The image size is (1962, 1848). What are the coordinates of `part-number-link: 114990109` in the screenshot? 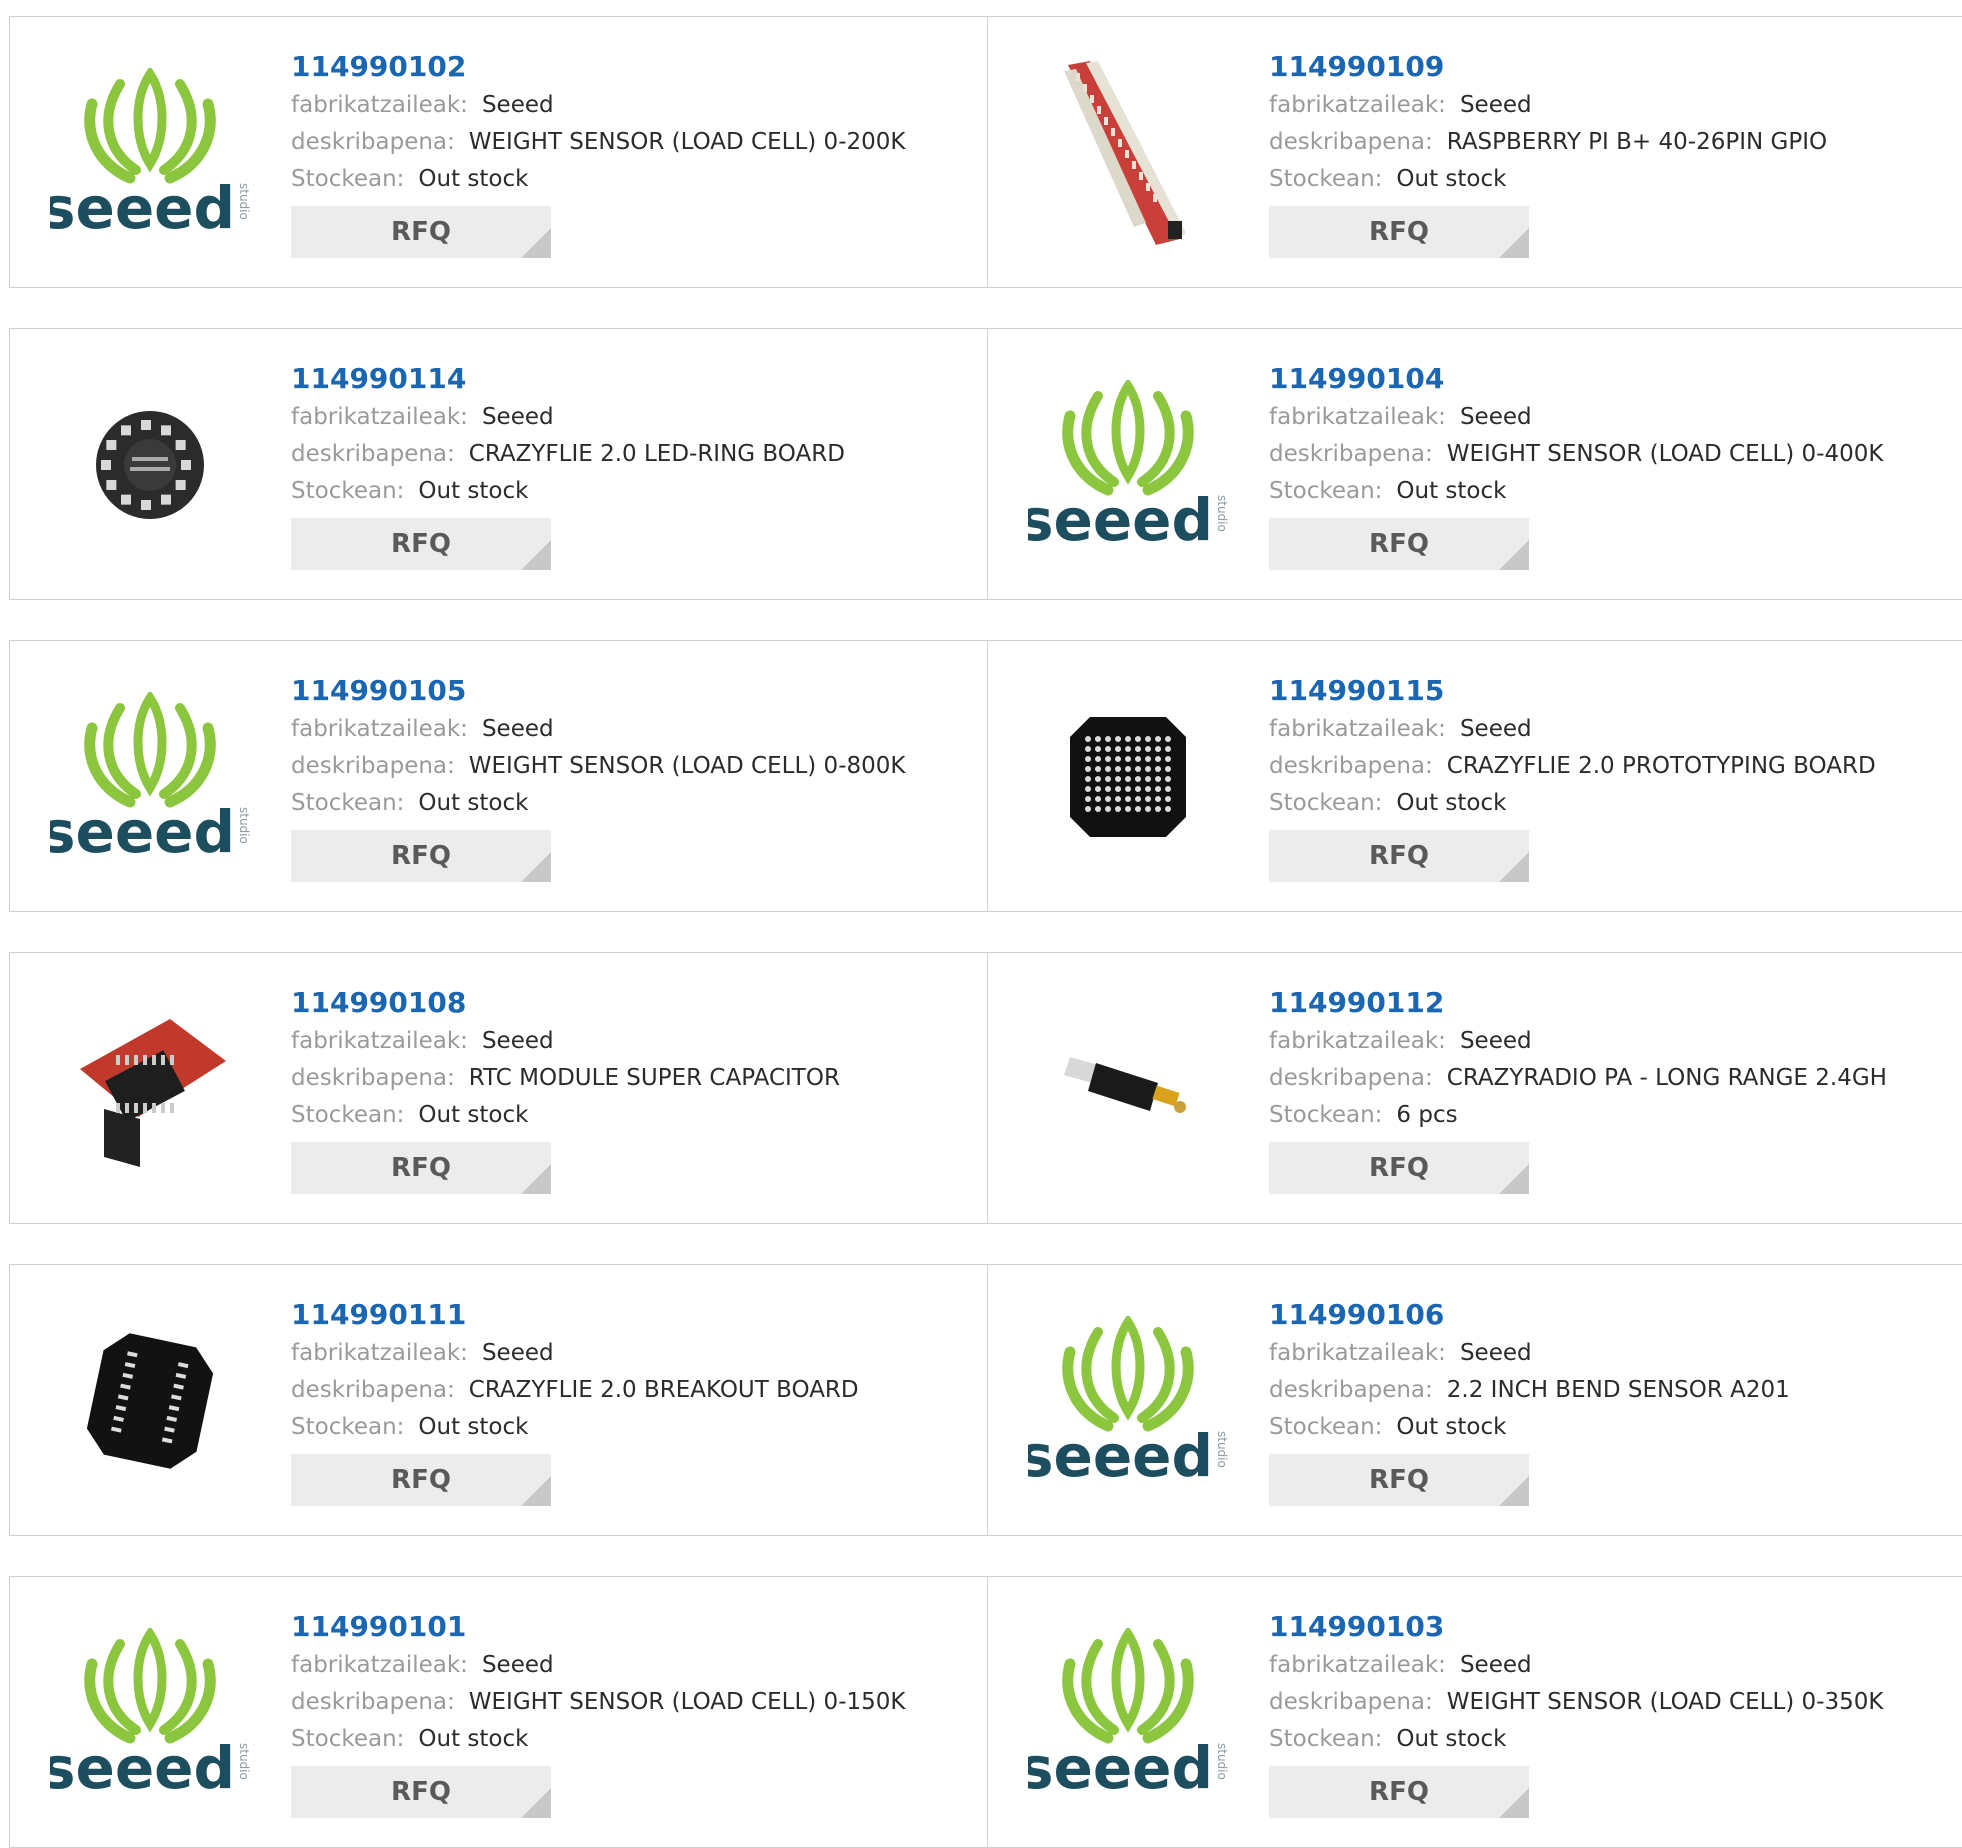 It's located at (1548, 67).